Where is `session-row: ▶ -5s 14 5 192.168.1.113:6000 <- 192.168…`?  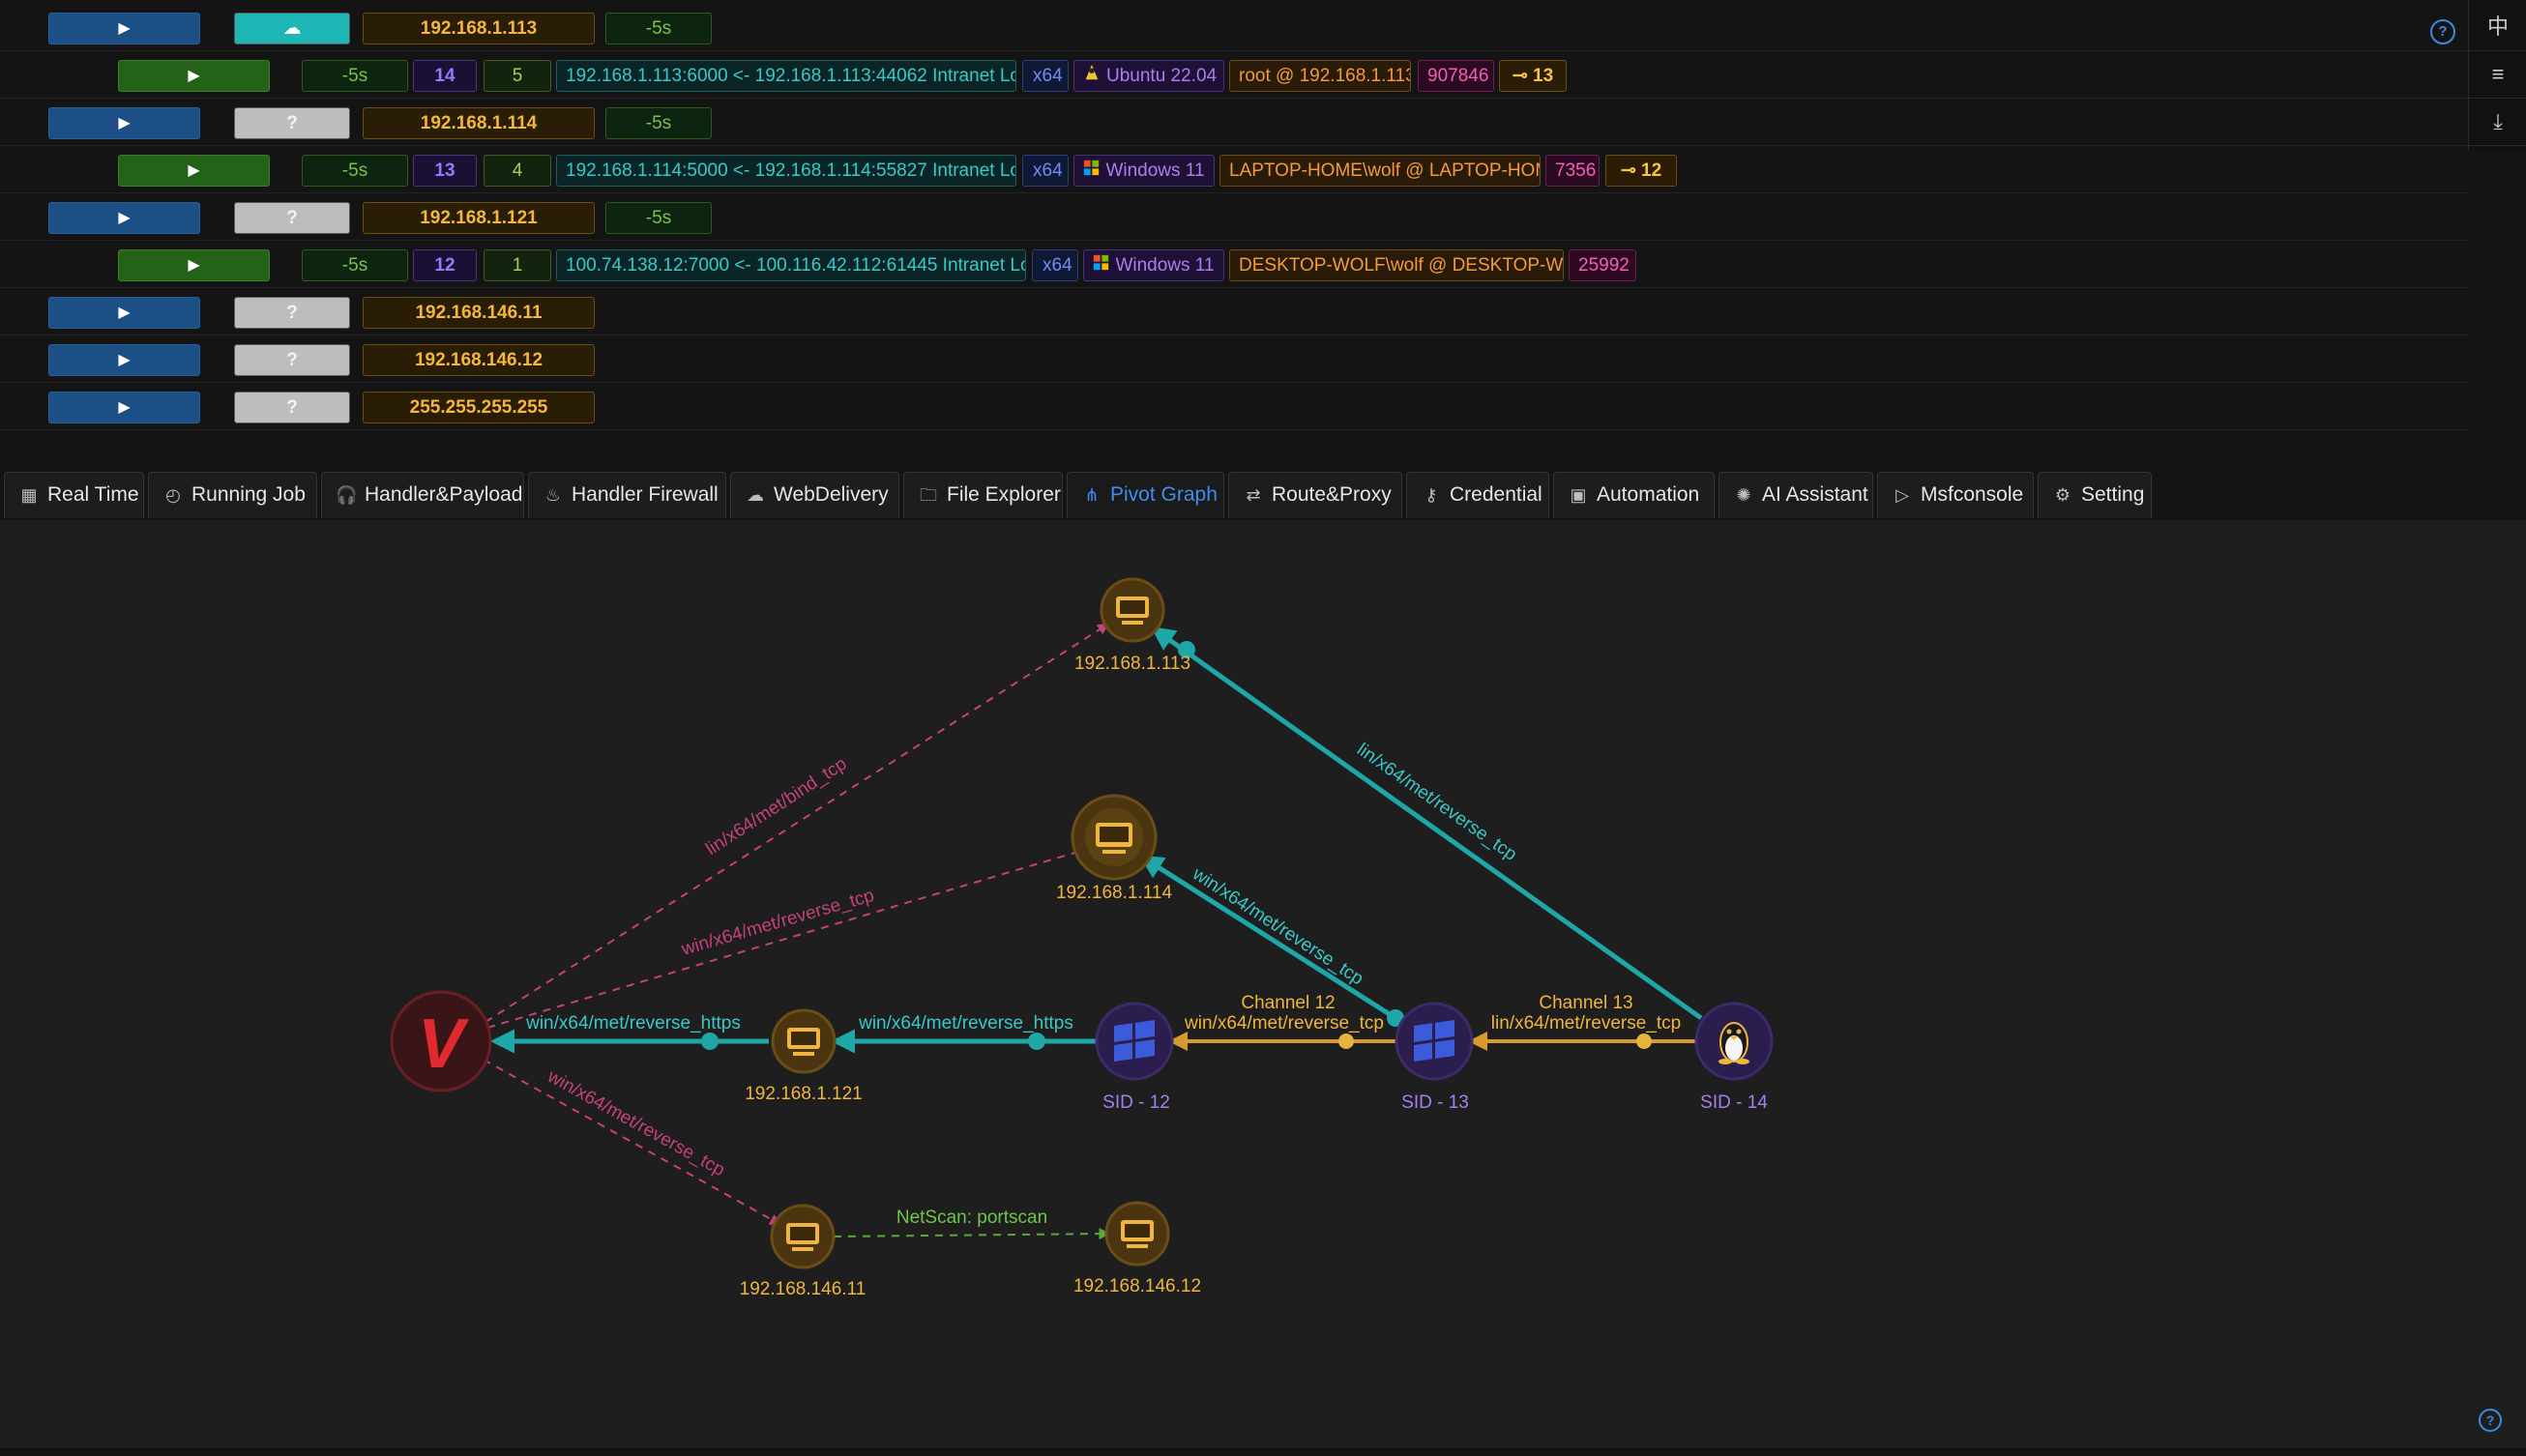 session-row: ▶ -5s 14 5 192.168.1.113:6000 <- 192.168… is located at coordinates (1234, 75).